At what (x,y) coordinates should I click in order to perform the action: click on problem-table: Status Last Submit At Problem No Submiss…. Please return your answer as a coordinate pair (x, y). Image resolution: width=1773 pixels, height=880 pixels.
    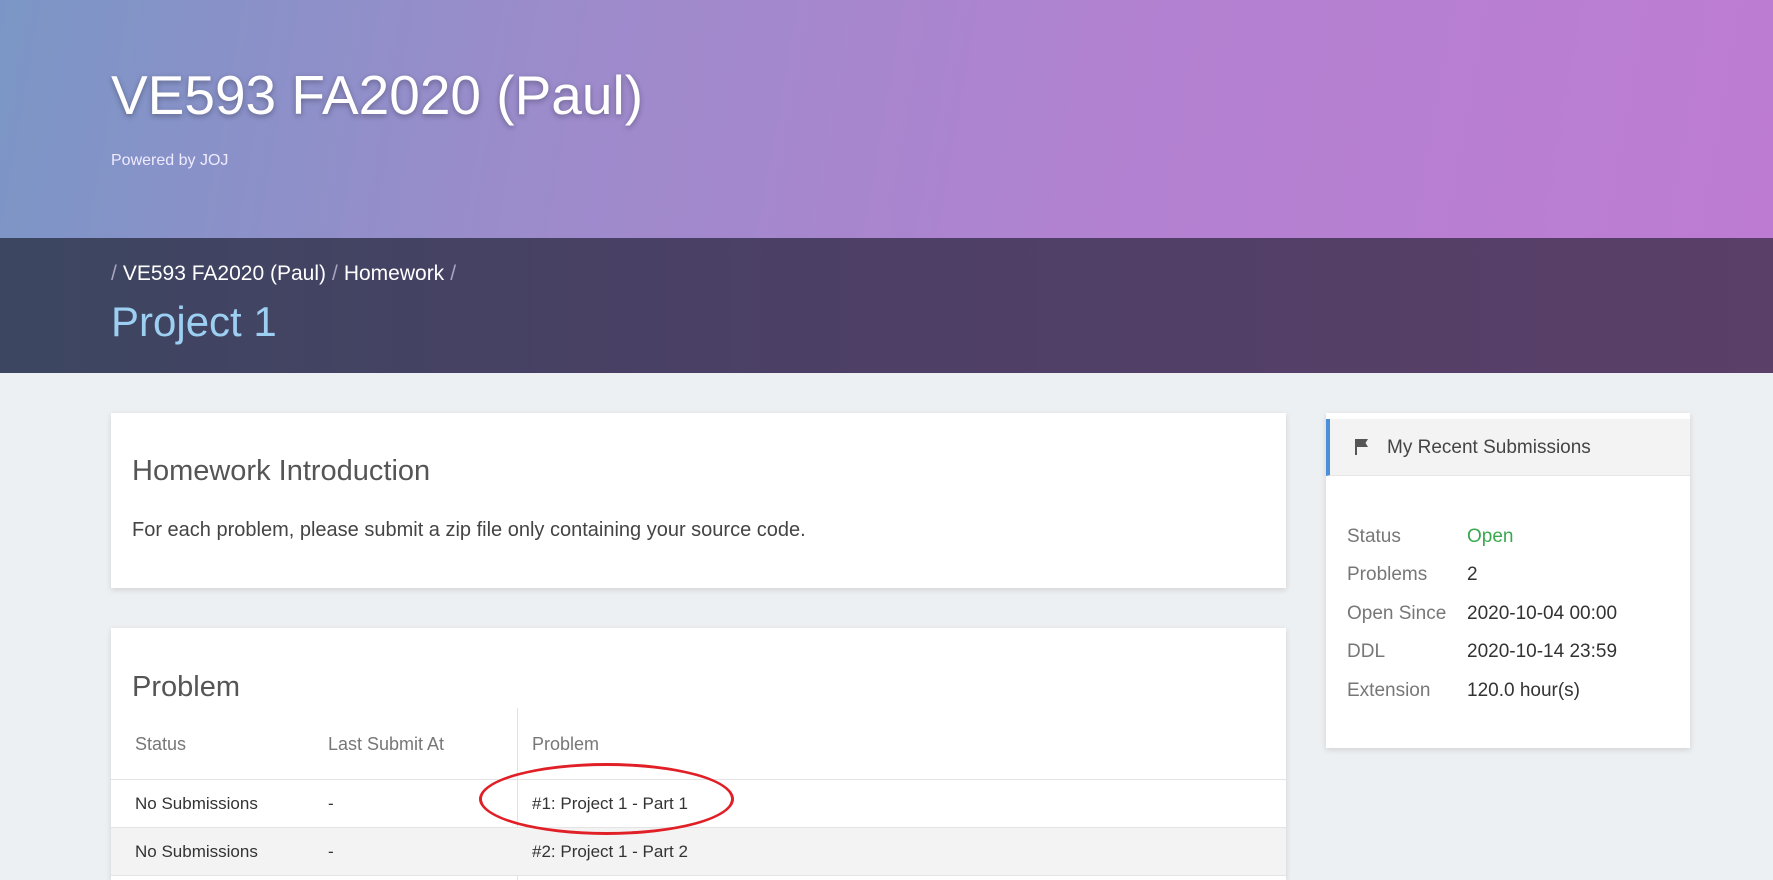
    Looking at the image, I should click on (698, 794).